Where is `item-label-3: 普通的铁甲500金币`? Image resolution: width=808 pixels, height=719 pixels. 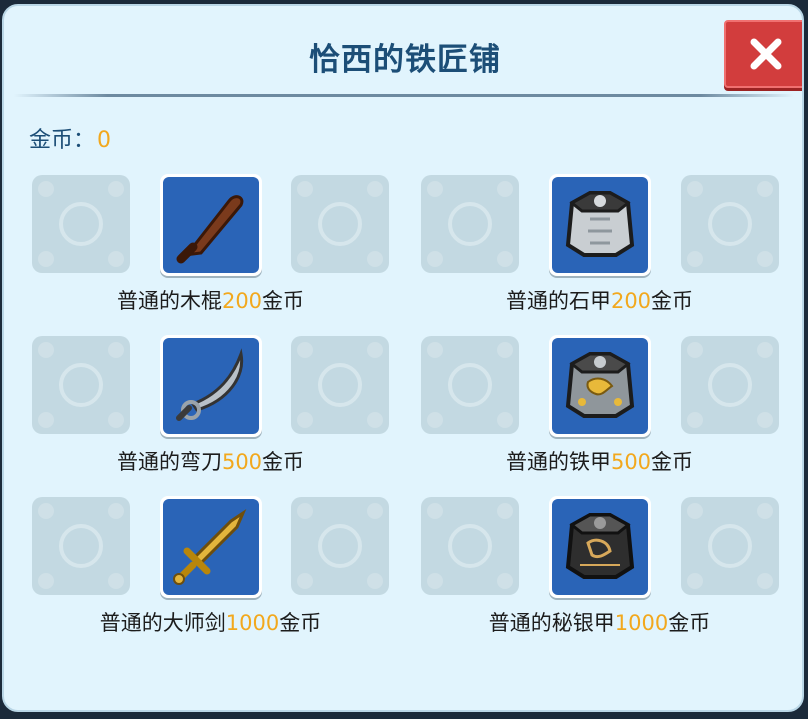 item-label-3: 普通的铁甲500金币 is located at coordinates (599, 462).